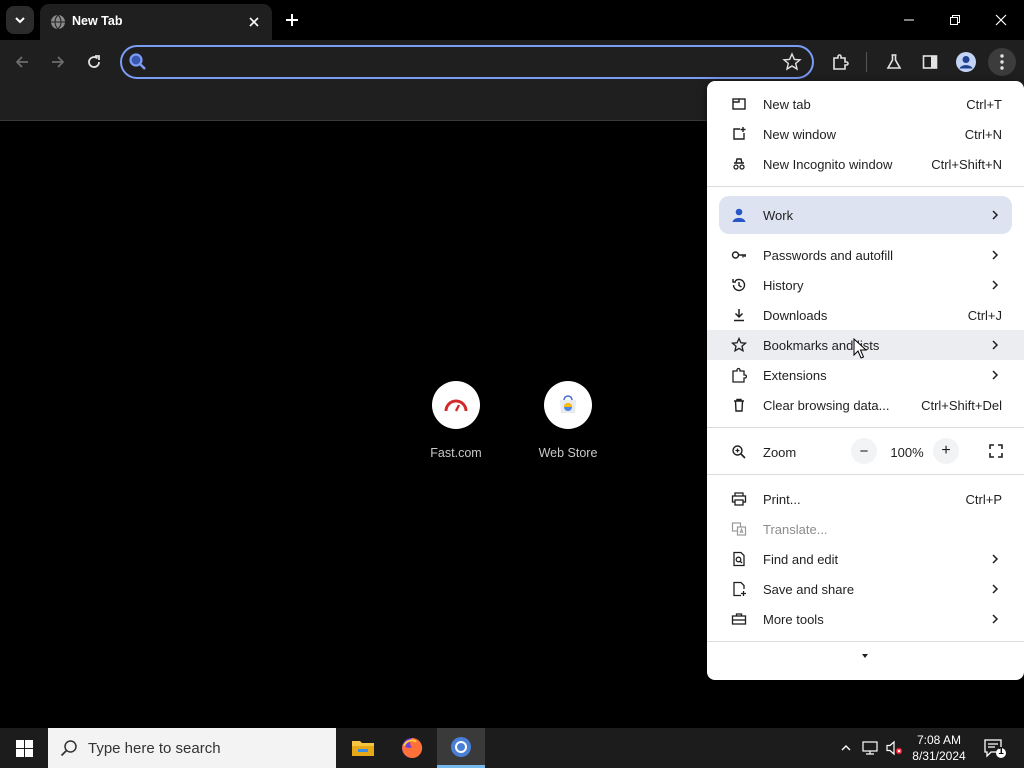  I want to click on volume-button, so click(894, 748).